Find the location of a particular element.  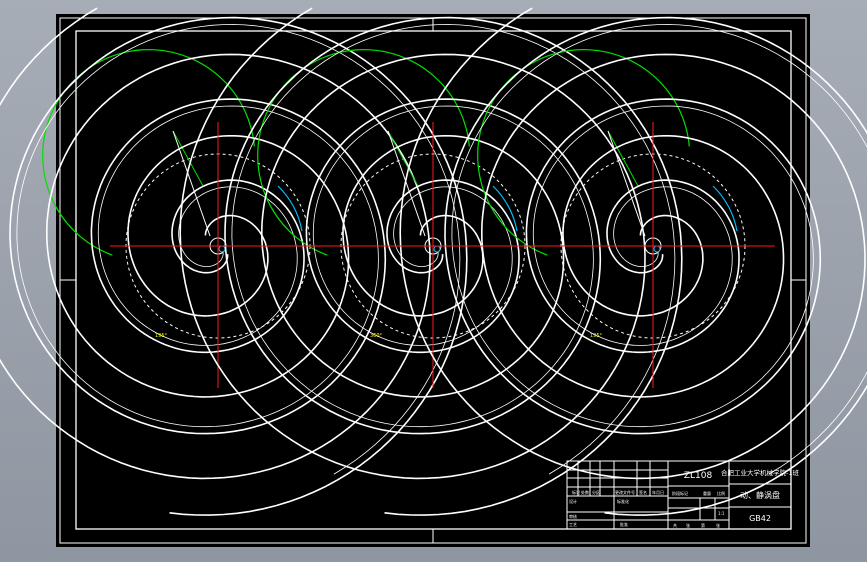

row-label-4: 签名 is located at coordinates (643, 492).